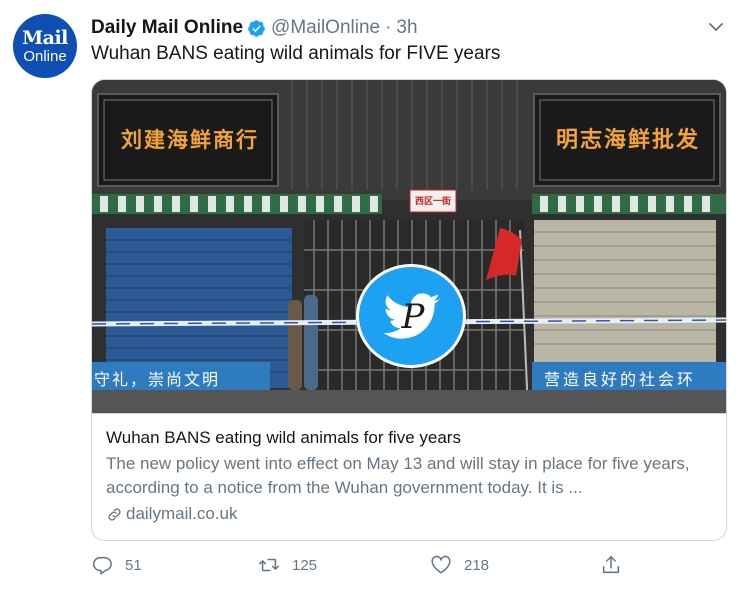 The image size is (751, 590). Describe the element at coordinates (269, 565) in the screenshot. I see `retweet-icon` at that location.